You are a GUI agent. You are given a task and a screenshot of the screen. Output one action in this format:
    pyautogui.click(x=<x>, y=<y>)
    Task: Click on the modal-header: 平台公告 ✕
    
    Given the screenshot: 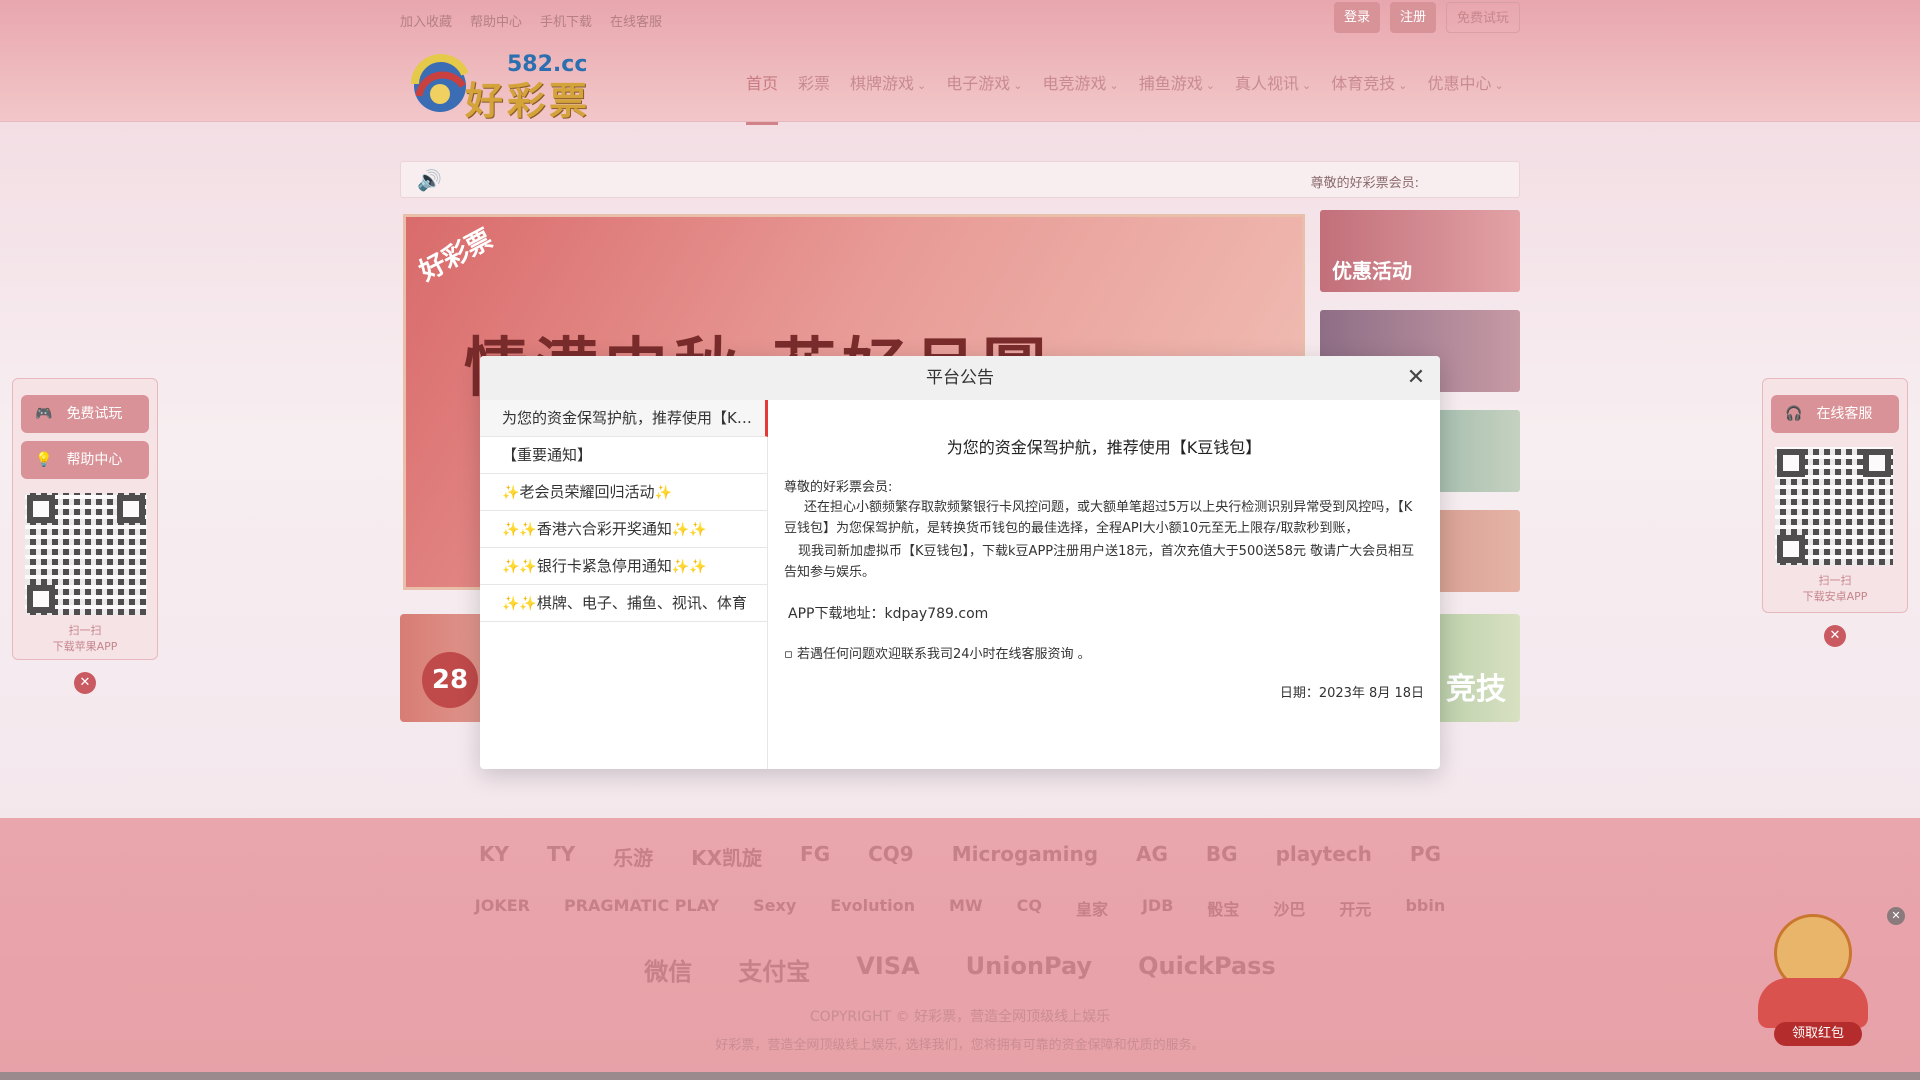 What is the action you would take?
    pyautogui.click(x=960, y=378)
    